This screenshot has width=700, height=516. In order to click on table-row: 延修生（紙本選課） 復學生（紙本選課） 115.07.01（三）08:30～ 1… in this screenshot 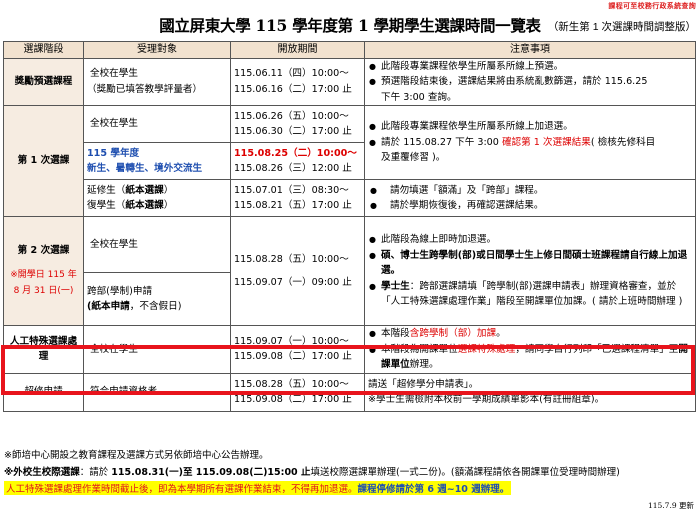, I will do `click(350, 198)`.